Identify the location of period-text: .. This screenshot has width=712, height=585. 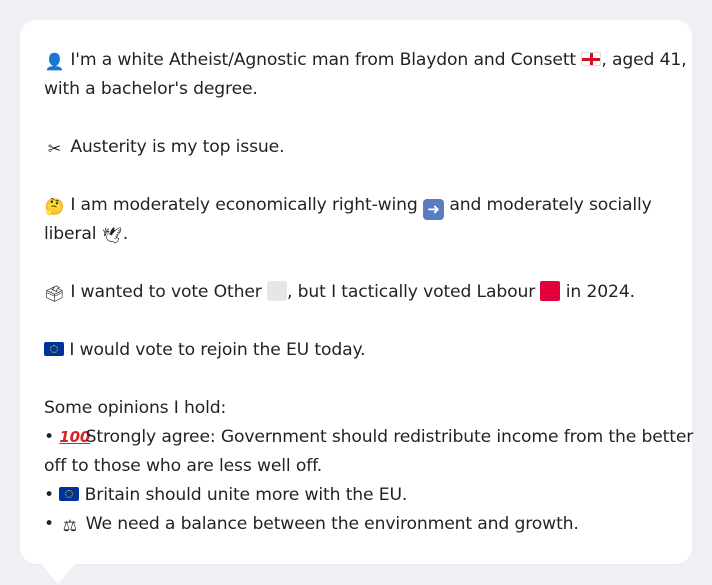
(125, 234).